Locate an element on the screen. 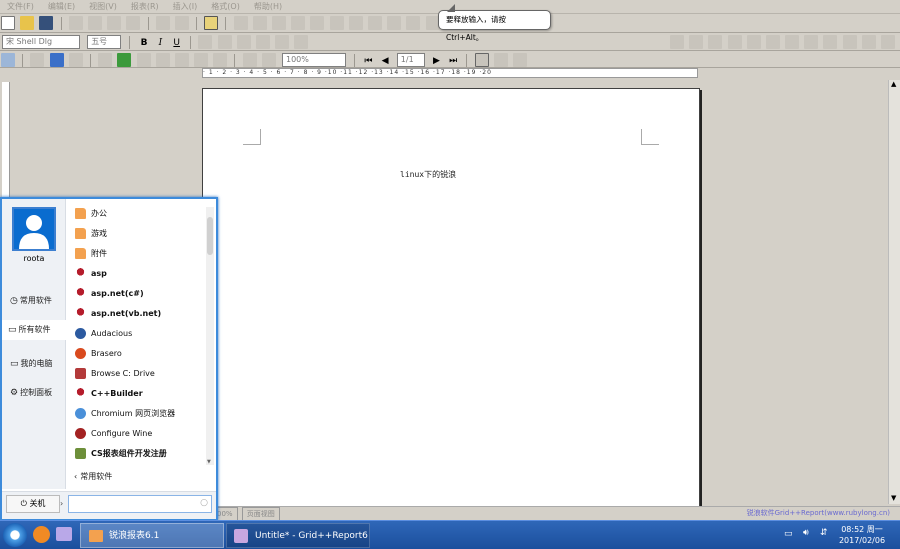  align-bottom-icon is located at coordinates (336, 23).